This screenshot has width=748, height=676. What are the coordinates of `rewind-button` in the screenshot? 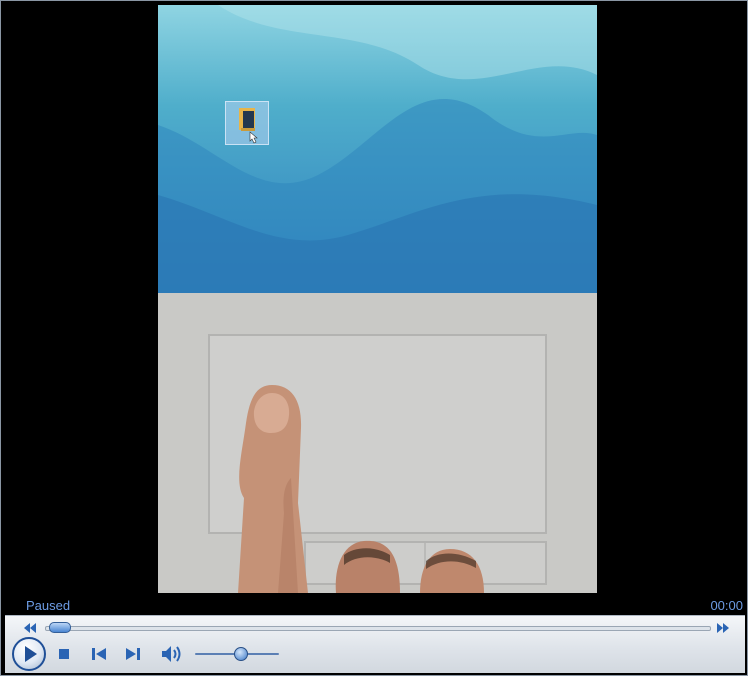 It's located at (30, 628).